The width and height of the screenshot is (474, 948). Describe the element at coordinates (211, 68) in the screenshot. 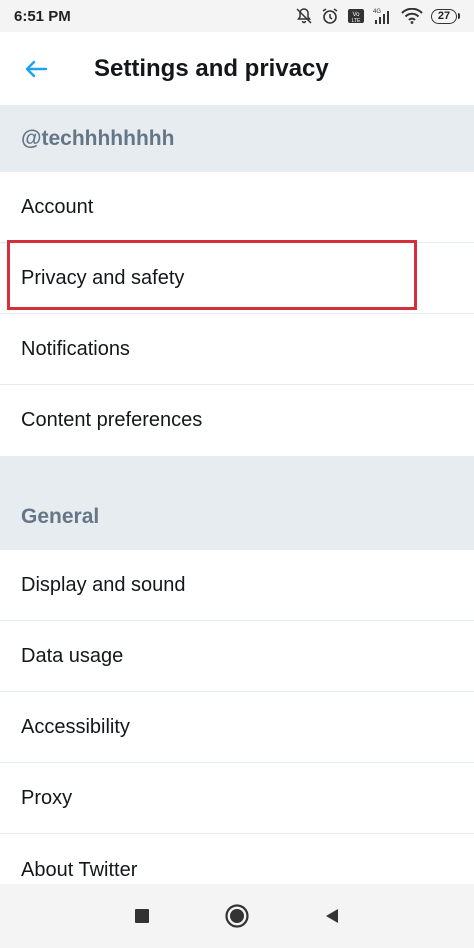

I see `page-title: Settings and privacy` at that location.